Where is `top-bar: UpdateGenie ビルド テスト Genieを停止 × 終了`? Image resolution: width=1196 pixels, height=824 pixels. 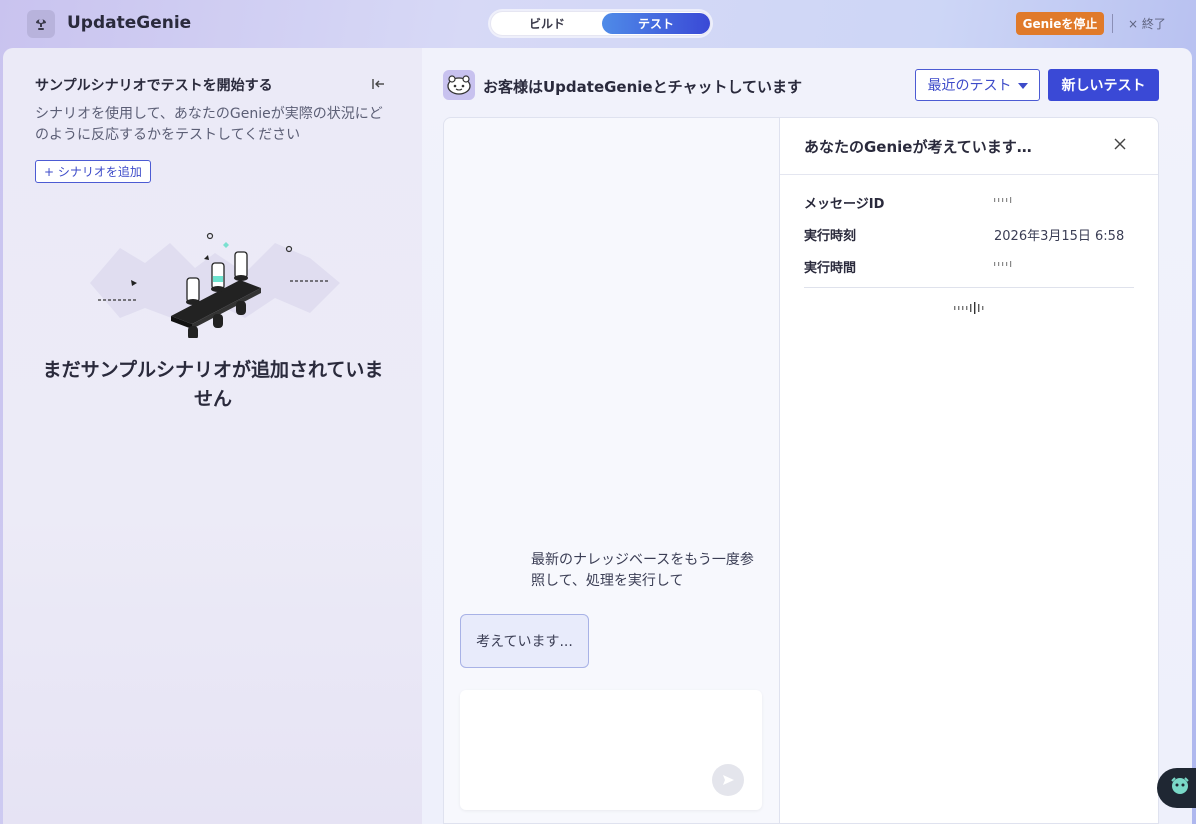
top-bar: UpdateGenie ビルド テスト Genieを停止 × 終了 is located at coordinates (598, 24).